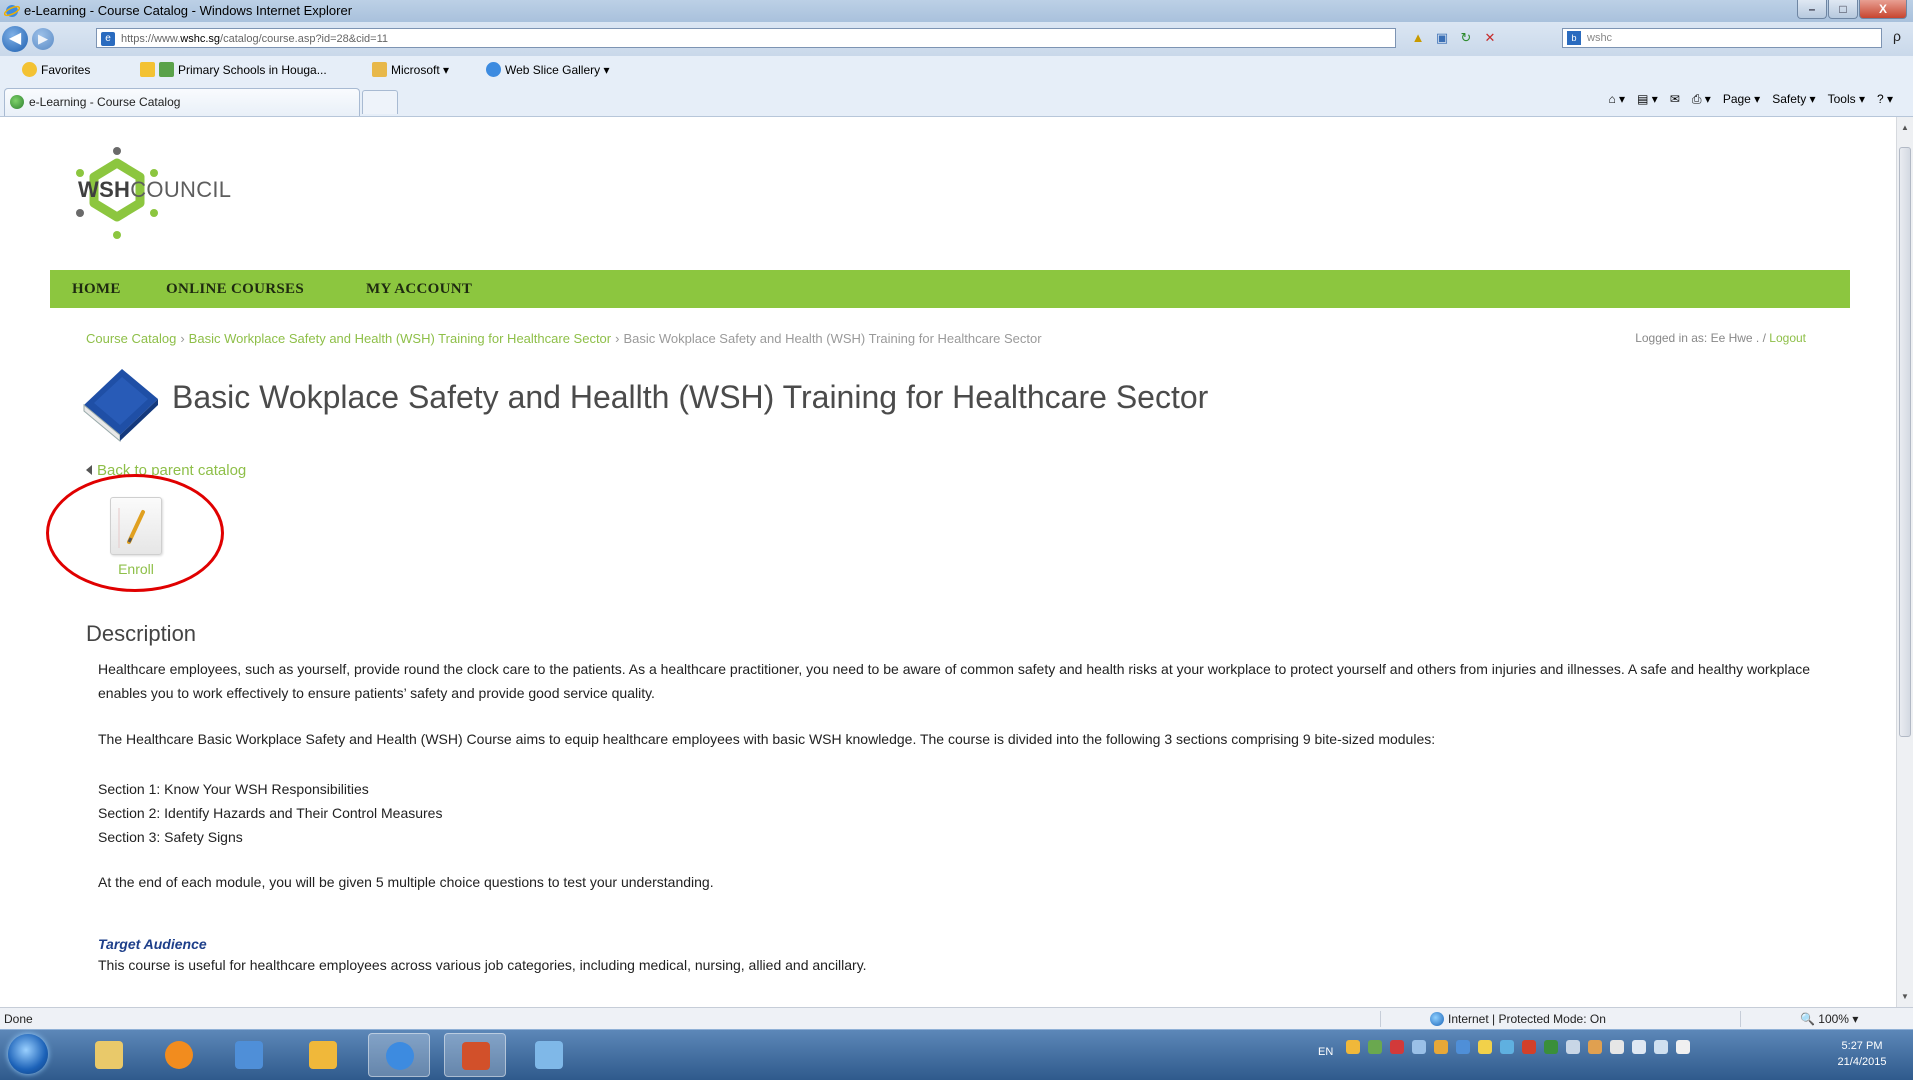  I want to click on app-icon, so click(549, 1055).